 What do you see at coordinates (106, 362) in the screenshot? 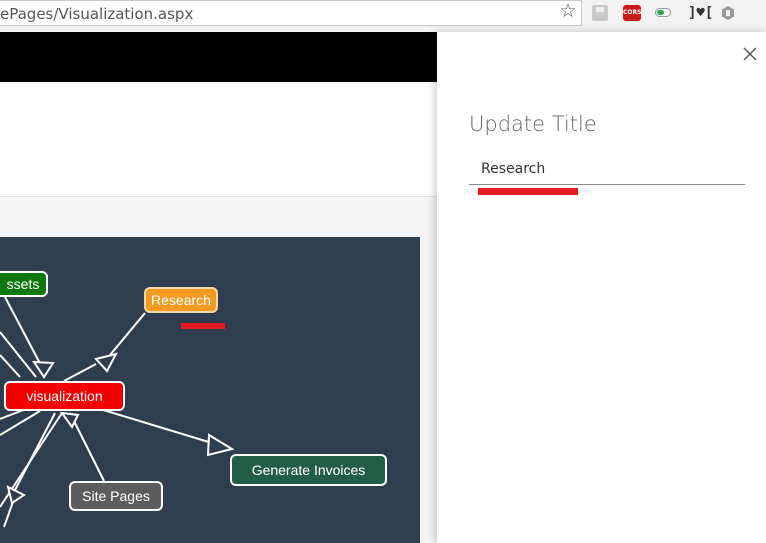
I see `arrowhead-research` at bounding box center [106, 362].